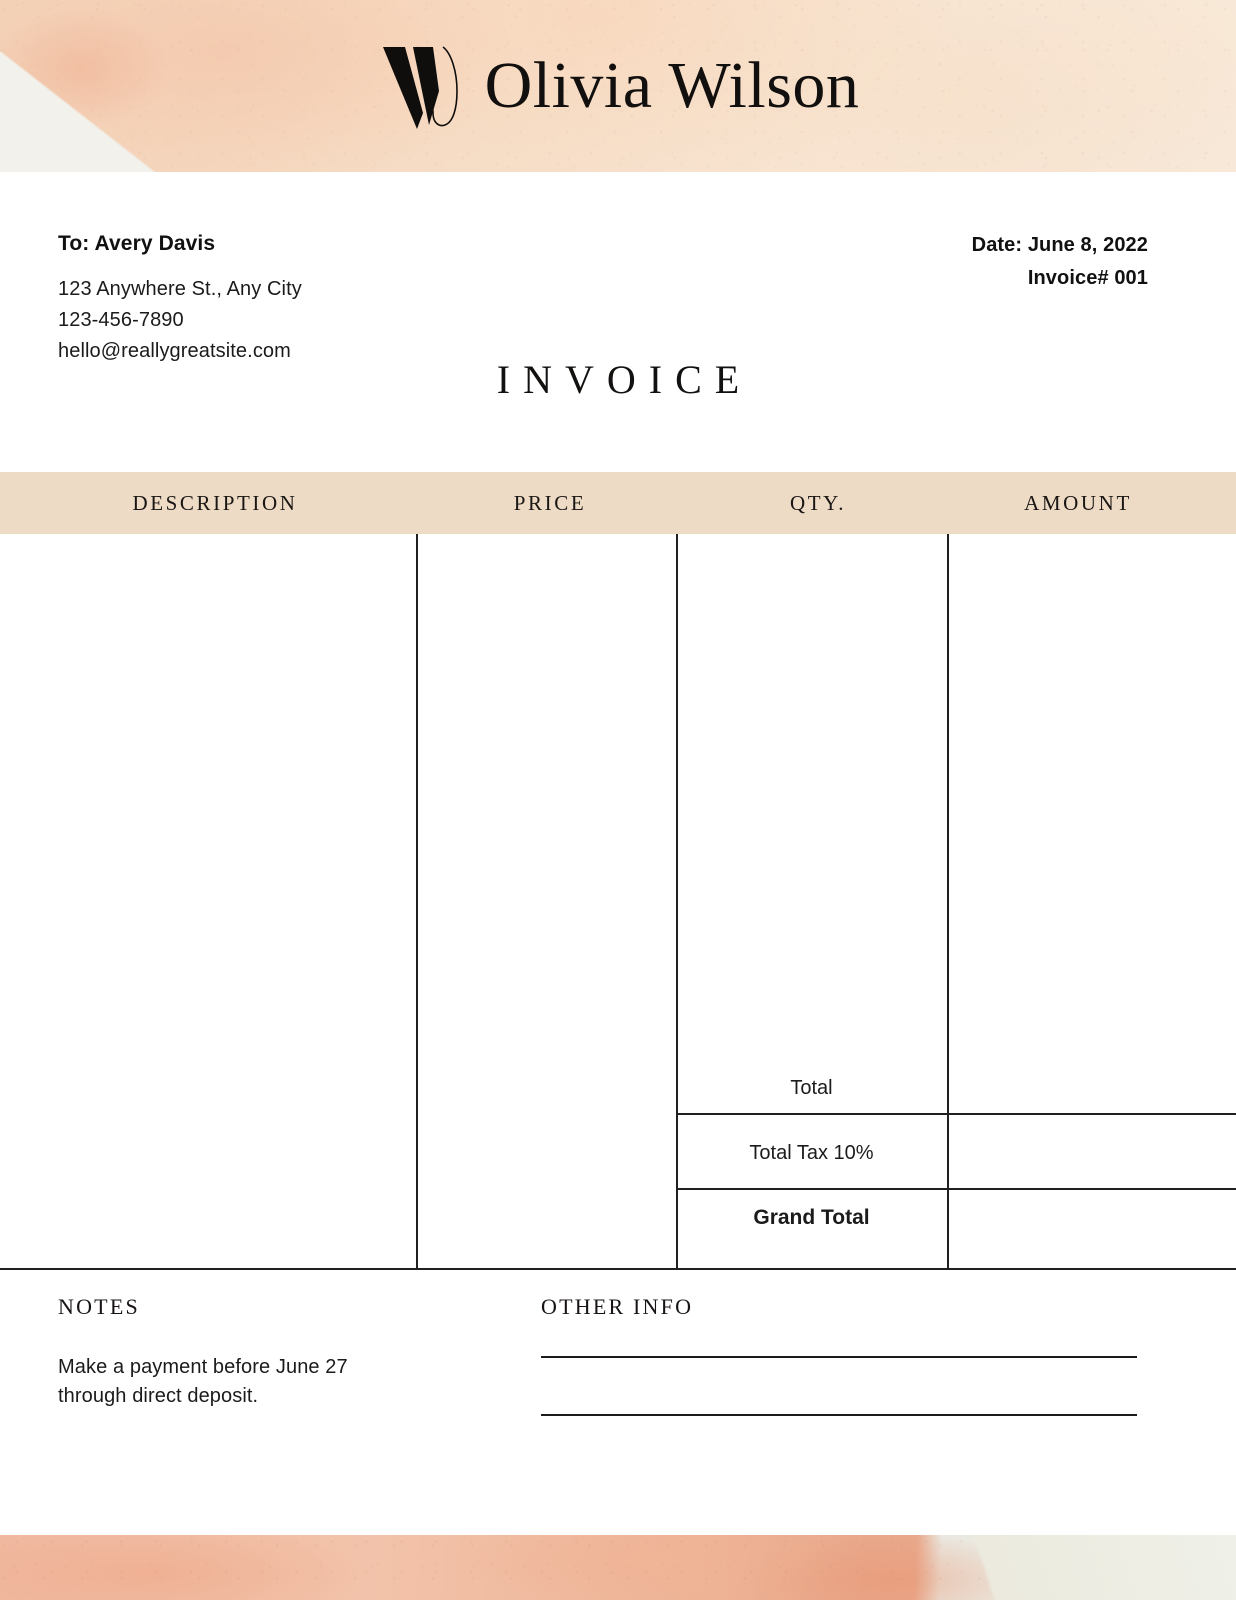 The width and height of the screenshot is (1236, 1600). What do you see at coordinates (420, 87) in the screenshot?
I see `w-monogram-icon` at bounding box center [420, 87].